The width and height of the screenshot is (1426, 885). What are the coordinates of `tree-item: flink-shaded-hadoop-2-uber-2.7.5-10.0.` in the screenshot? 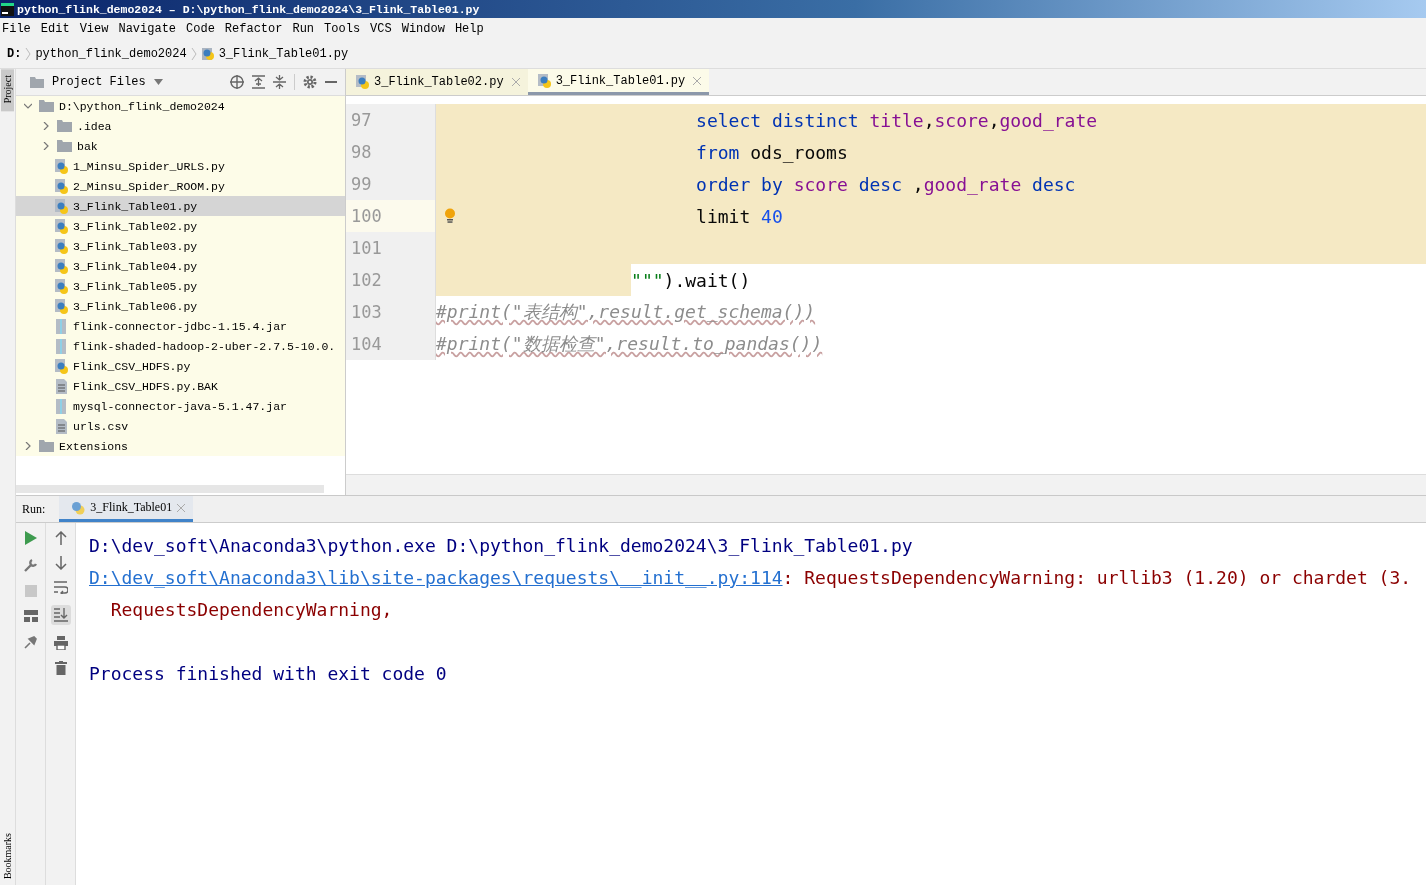 It's located at (180, 346).